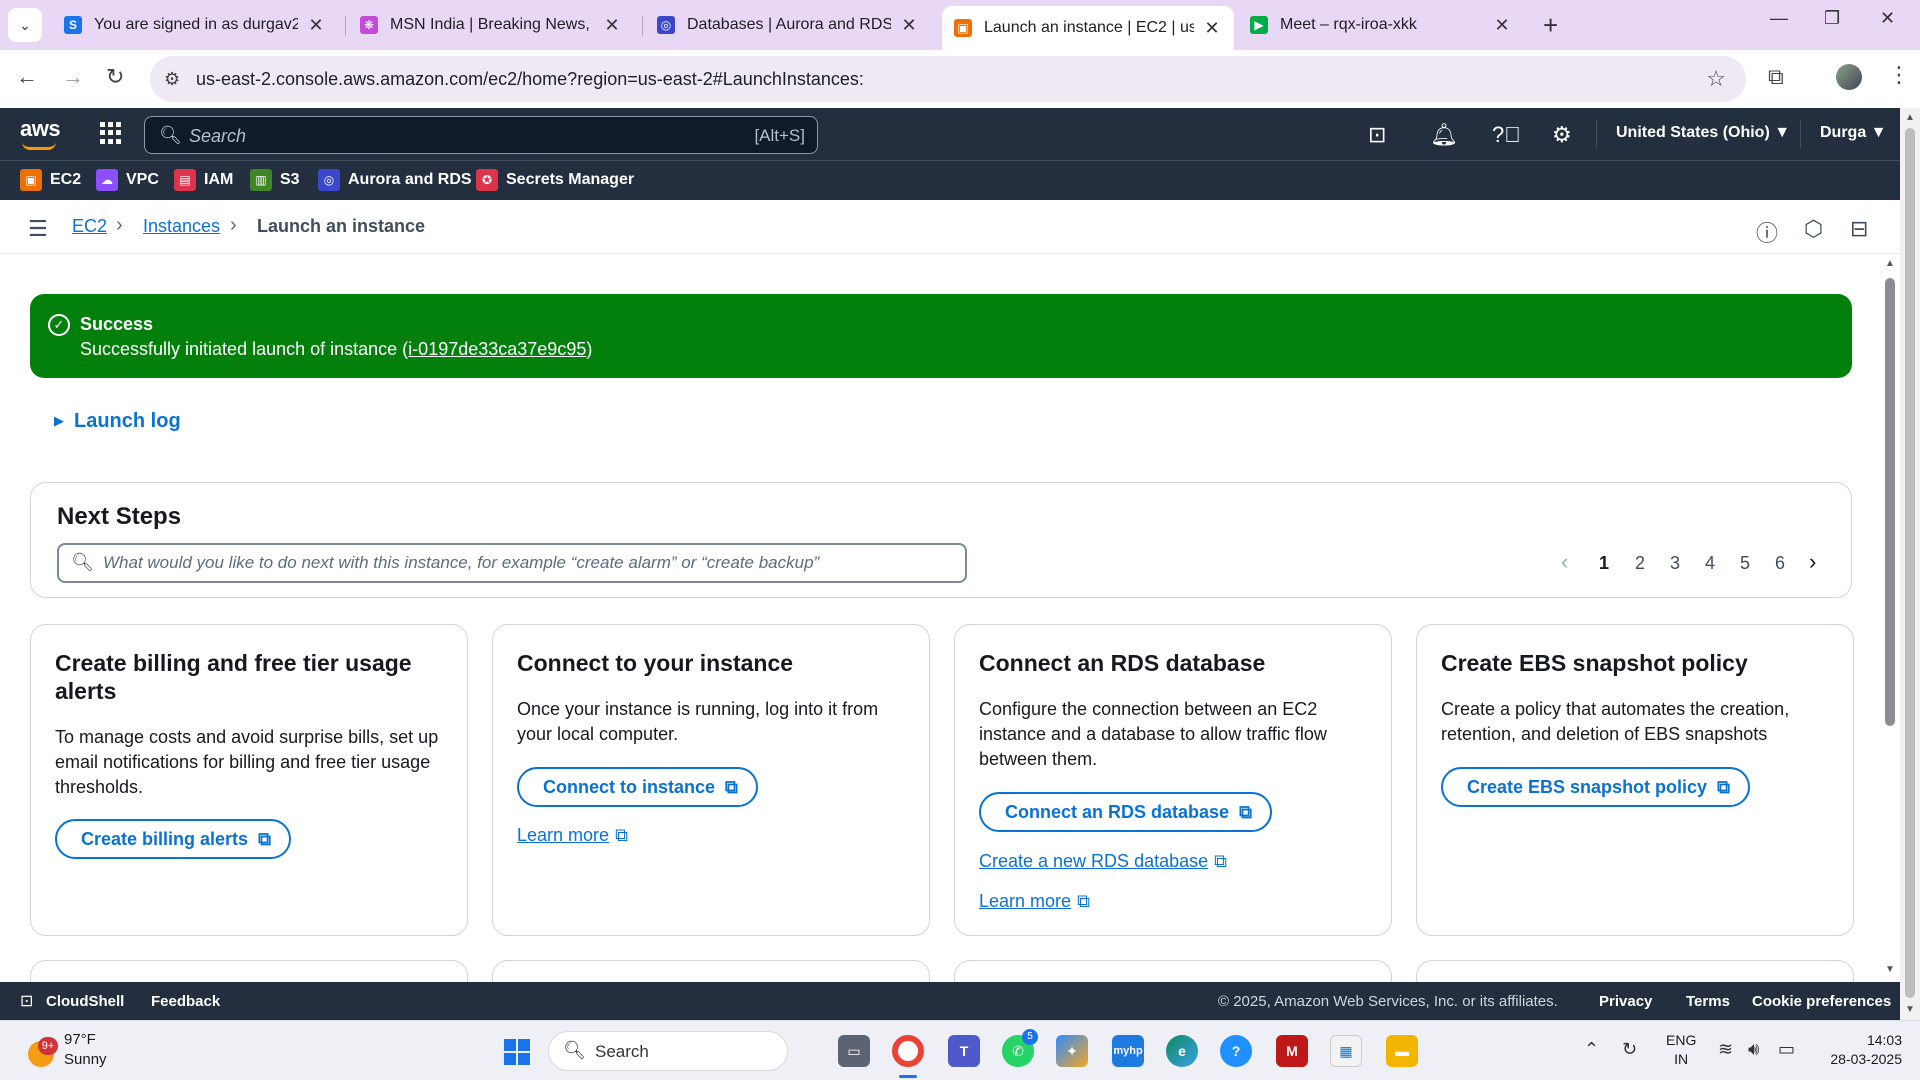 This screenshot has width=1920, height=1080. Describe the element at coordinates (1125, 812) in the screenshot. I see `connect-rds-database-button: Connect an RDS database ⧉` at that location.